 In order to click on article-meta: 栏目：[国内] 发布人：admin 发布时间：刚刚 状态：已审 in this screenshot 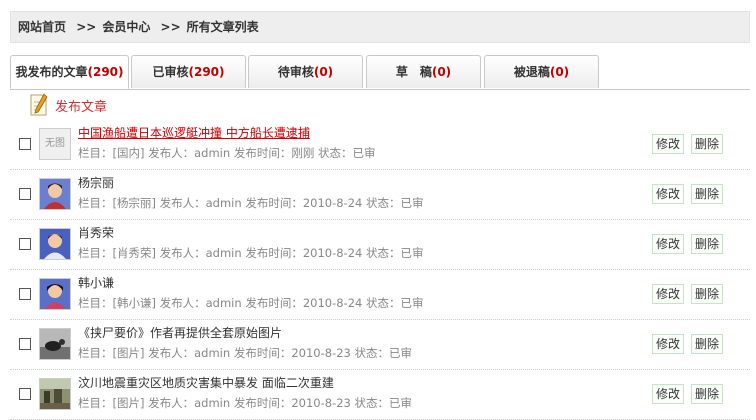, I will do `click(227, 153)`.